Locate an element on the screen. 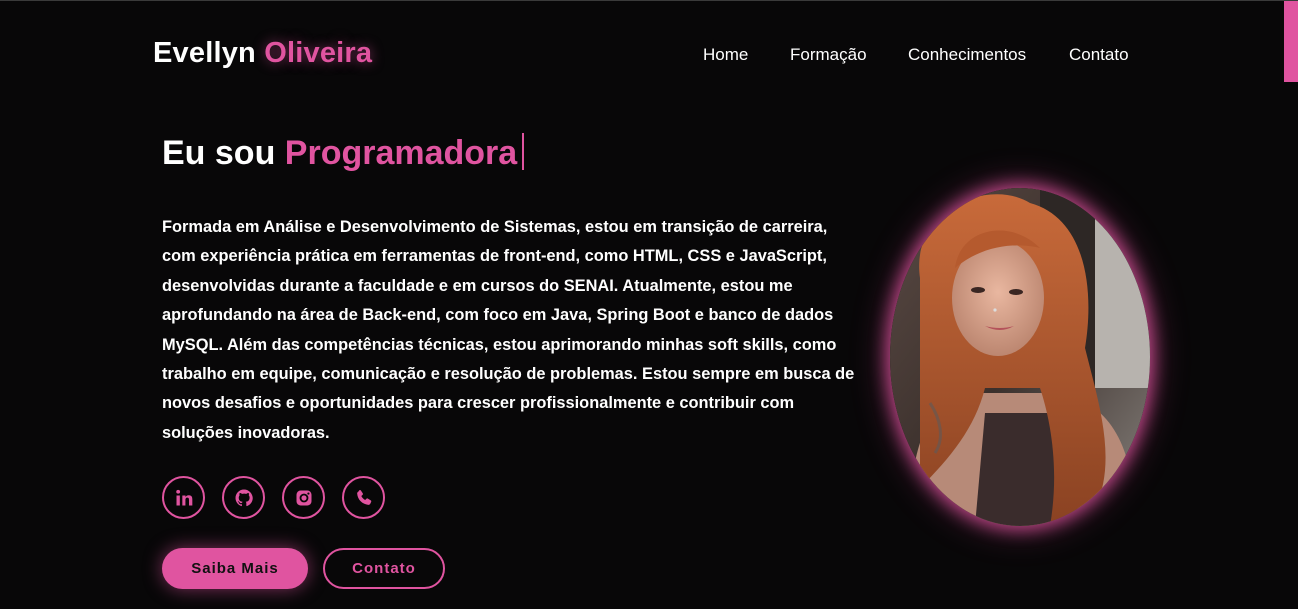 The image size is (1298, 609). headline-prefix: Eu sou is located at coordinates (219, 153).